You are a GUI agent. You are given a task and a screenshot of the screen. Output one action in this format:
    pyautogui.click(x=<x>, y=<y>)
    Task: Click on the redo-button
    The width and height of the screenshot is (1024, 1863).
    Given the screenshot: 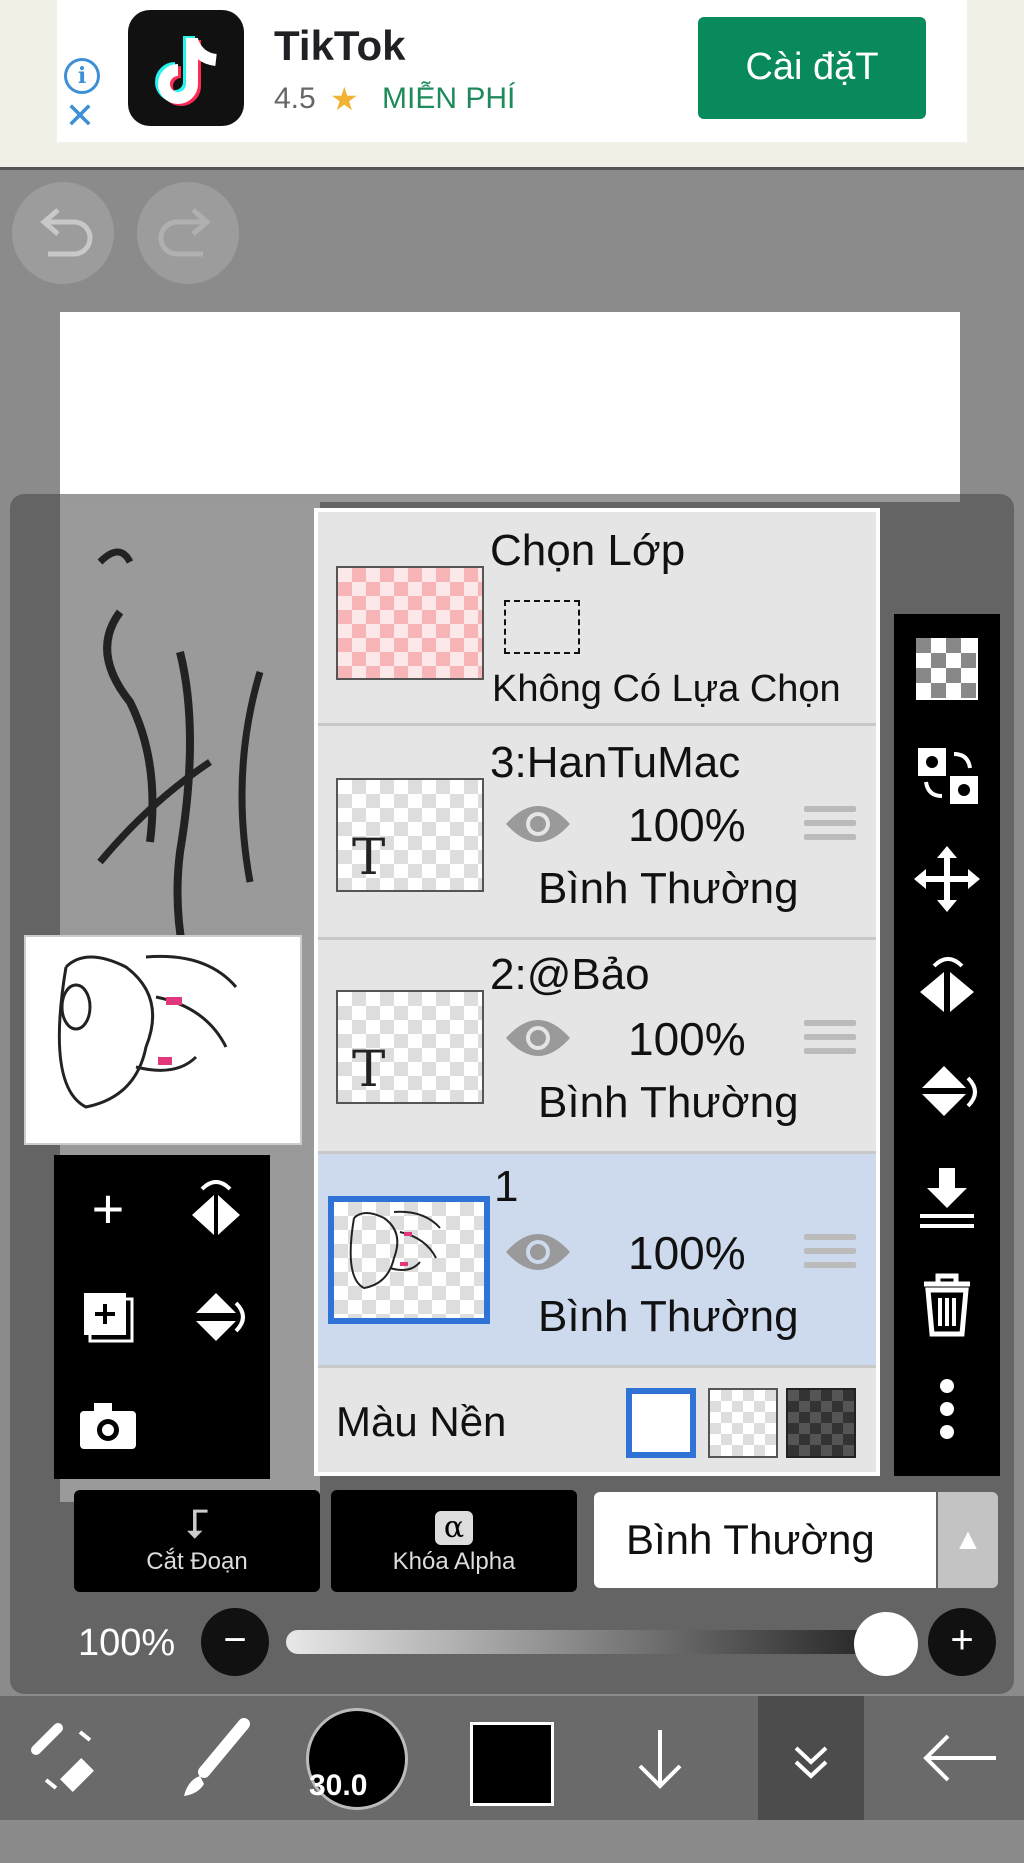 What is the action you would take?
    pyautogui.click(x=188, y=233)
    